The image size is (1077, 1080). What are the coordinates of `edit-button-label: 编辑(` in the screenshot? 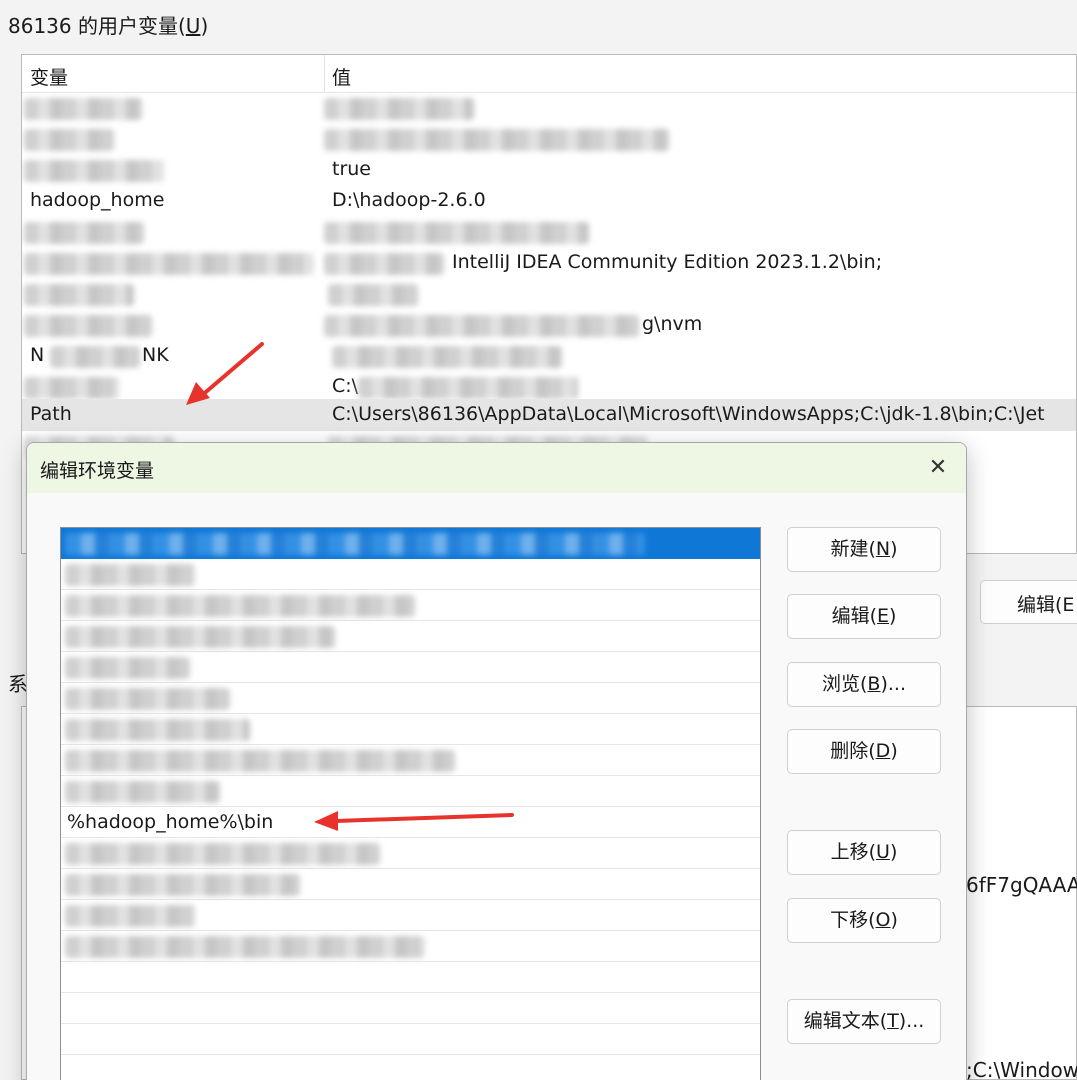 It's located at (854, 616).